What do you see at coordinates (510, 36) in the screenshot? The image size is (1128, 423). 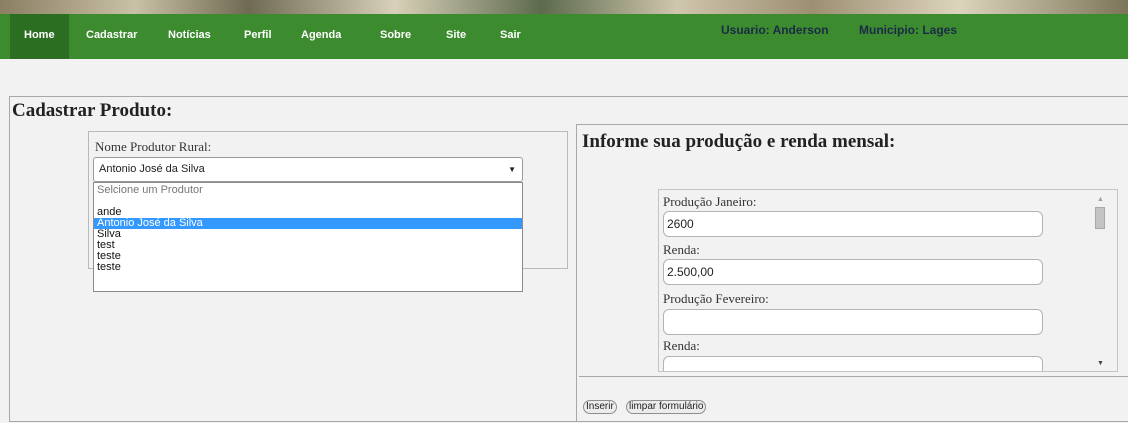 I see `nav-sair: Sair` at bounding box center [510, 36].